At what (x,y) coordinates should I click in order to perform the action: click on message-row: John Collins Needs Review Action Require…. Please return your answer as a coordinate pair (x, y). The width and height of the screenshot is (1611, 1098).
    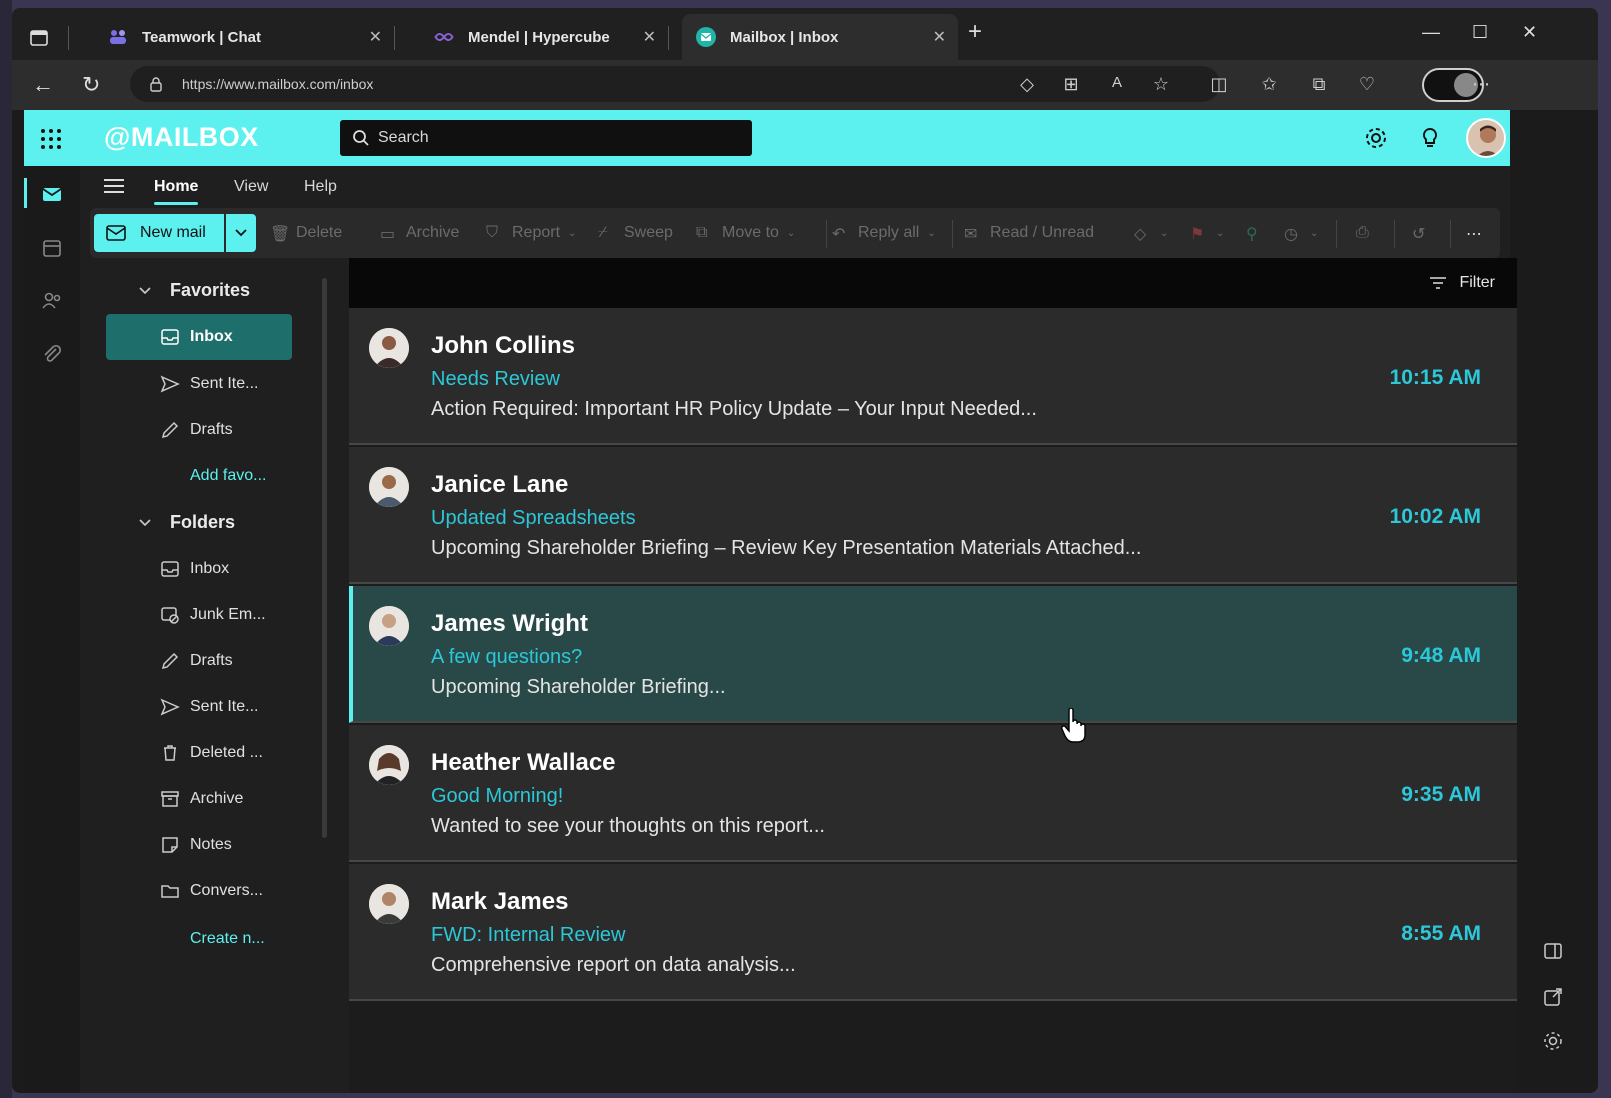
    Looking at the image, I should click on (933, 376).